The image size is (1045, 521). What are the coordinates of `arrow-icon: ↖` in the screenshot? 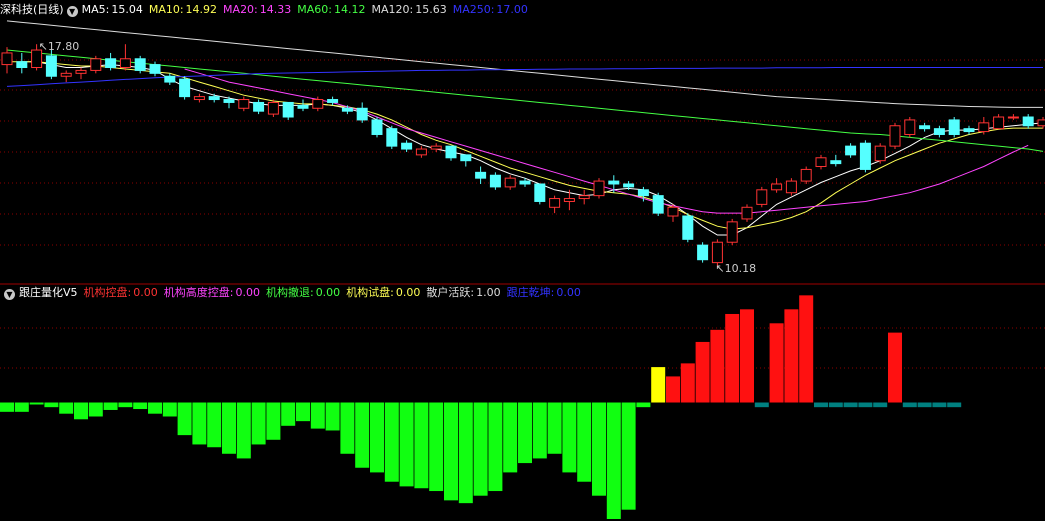 It's located at (720, 269).